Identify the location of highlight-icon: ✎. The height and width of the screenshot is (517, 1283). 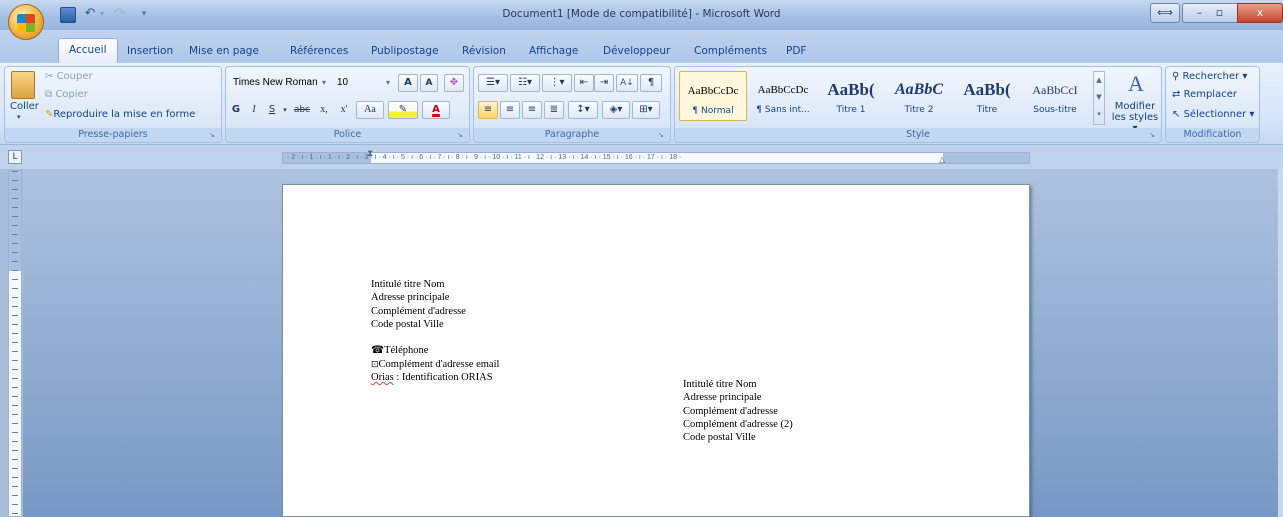
(403, 110).